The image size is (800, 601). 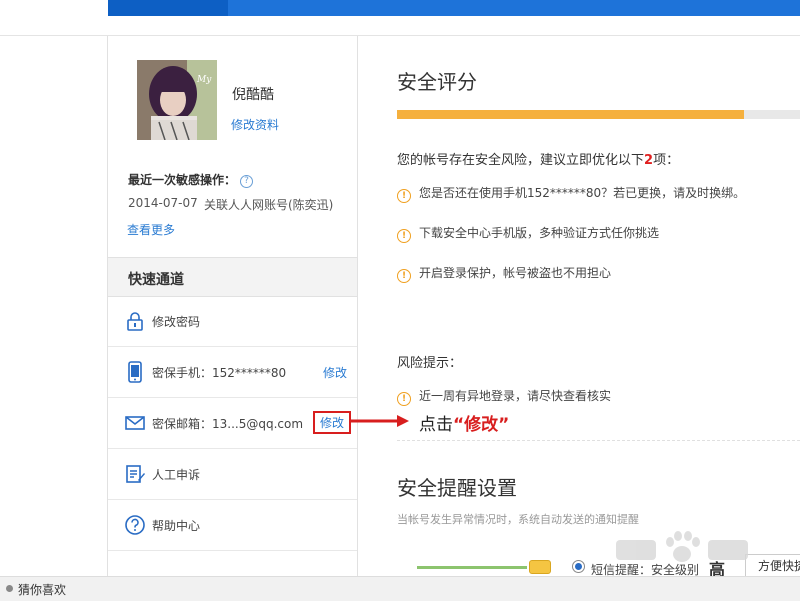 What do you see at coordinates (437, 82) in the screenshot?
I see `security-score-title: 安全评分` at bounding box center [437, 82].